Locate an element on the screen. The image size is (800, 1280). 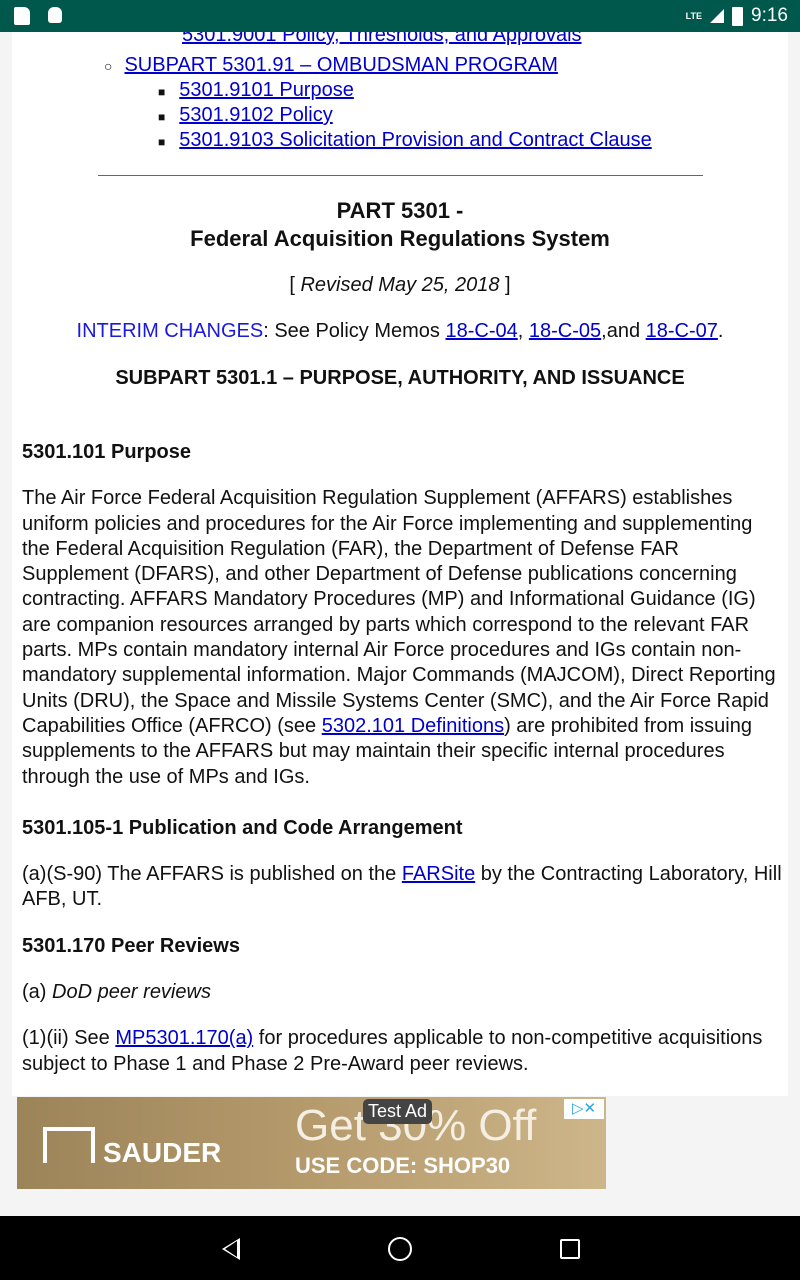
toc-link: 5301.9102 Policy is located at coordinates (255, 115).